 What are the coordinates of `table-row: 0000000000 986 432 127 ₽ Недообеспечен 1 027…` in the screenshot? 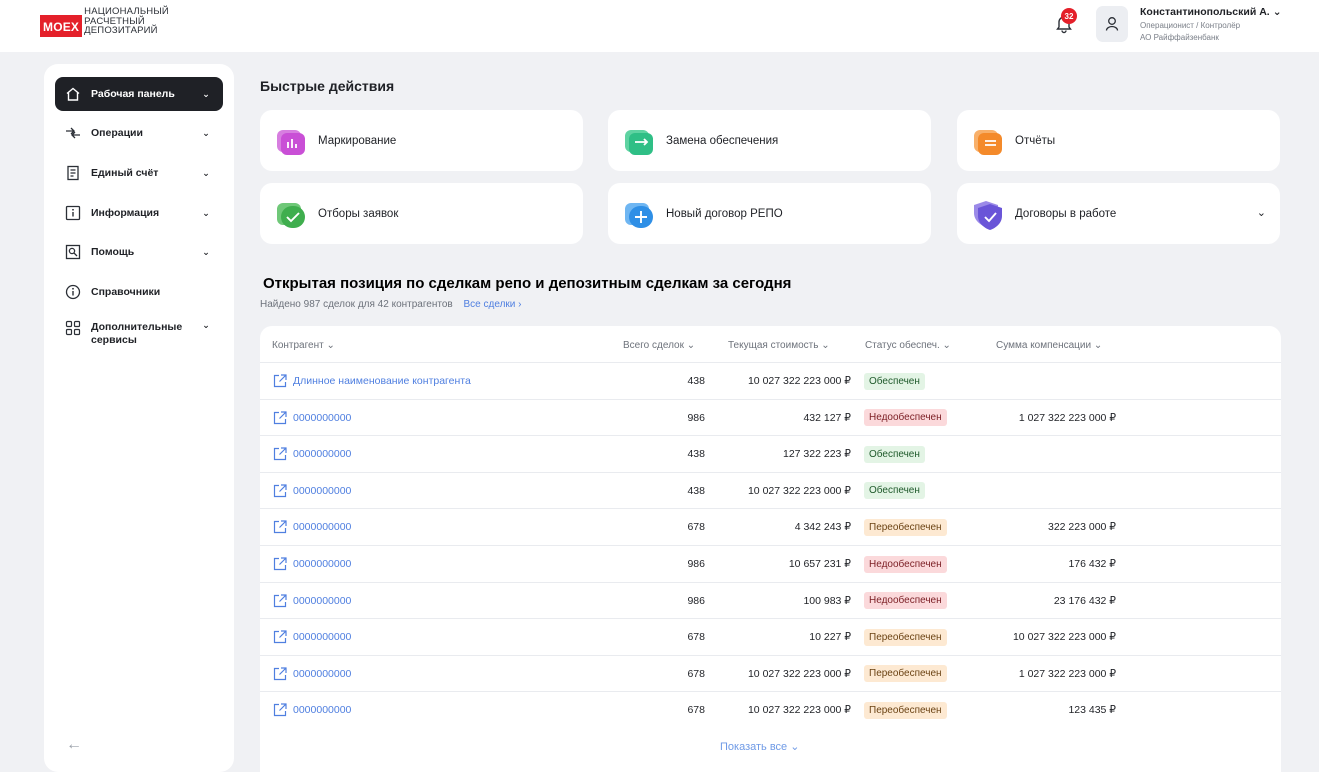 It's located at (770, 417).